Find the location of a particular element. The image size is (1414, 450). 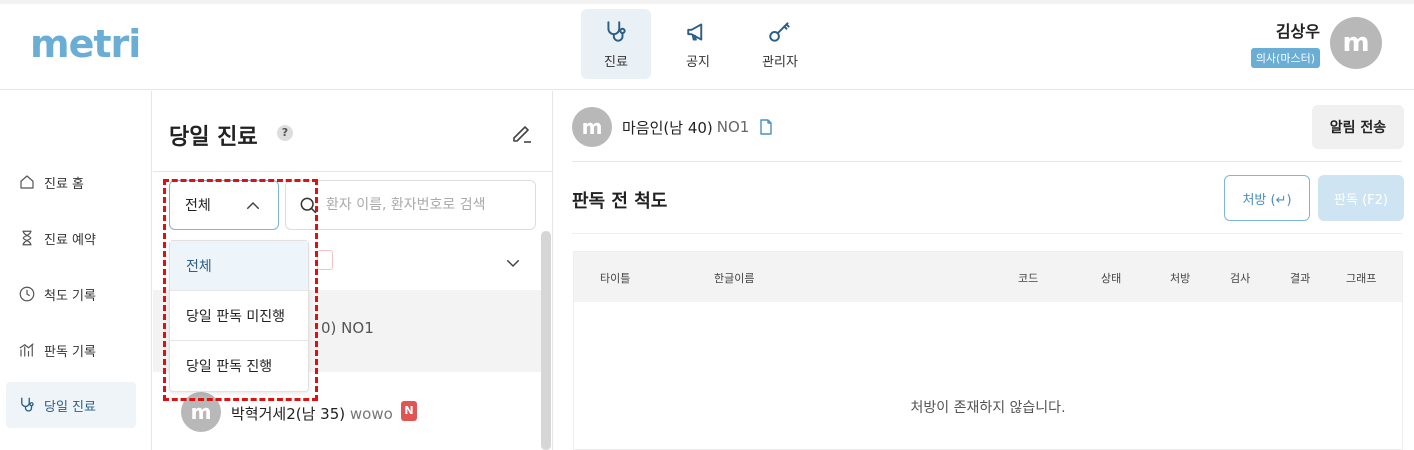

search-box is located at coordinates (410, 205).